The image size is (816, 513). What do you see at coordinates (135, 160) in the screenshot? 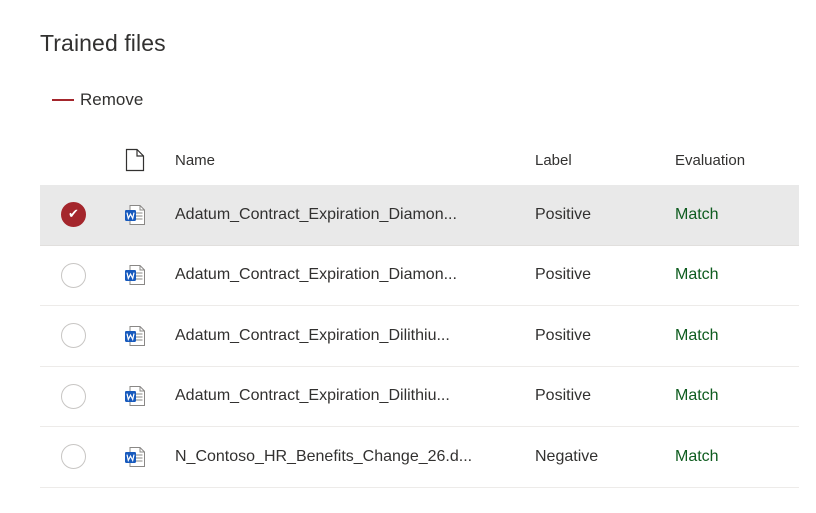
I see `file-icon` at bounding box center [135, 160].